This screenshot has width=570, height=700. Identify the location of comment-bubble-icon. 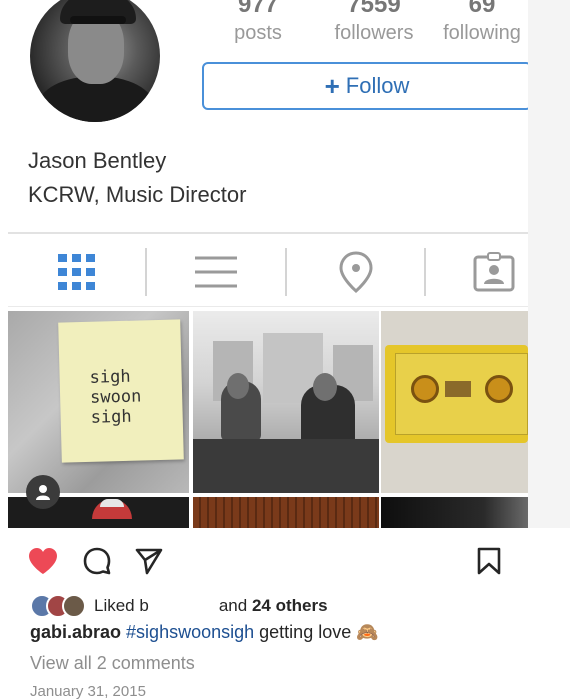
(97, 561).